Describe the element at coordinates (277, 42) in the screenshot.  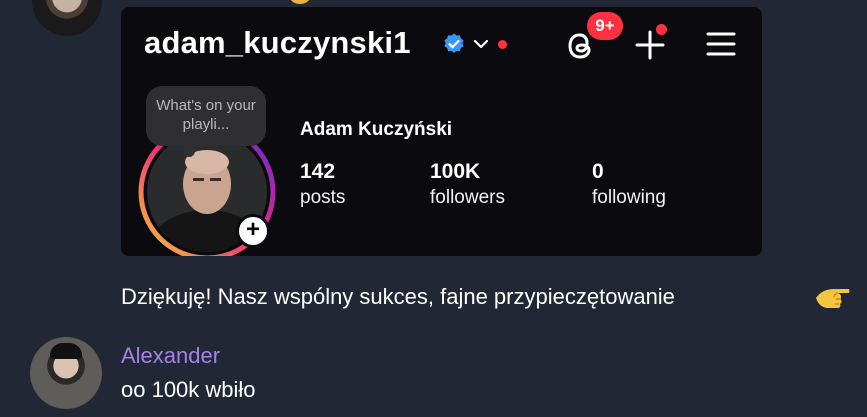
I see `profile-username: adam_kuczynski1` at that location.